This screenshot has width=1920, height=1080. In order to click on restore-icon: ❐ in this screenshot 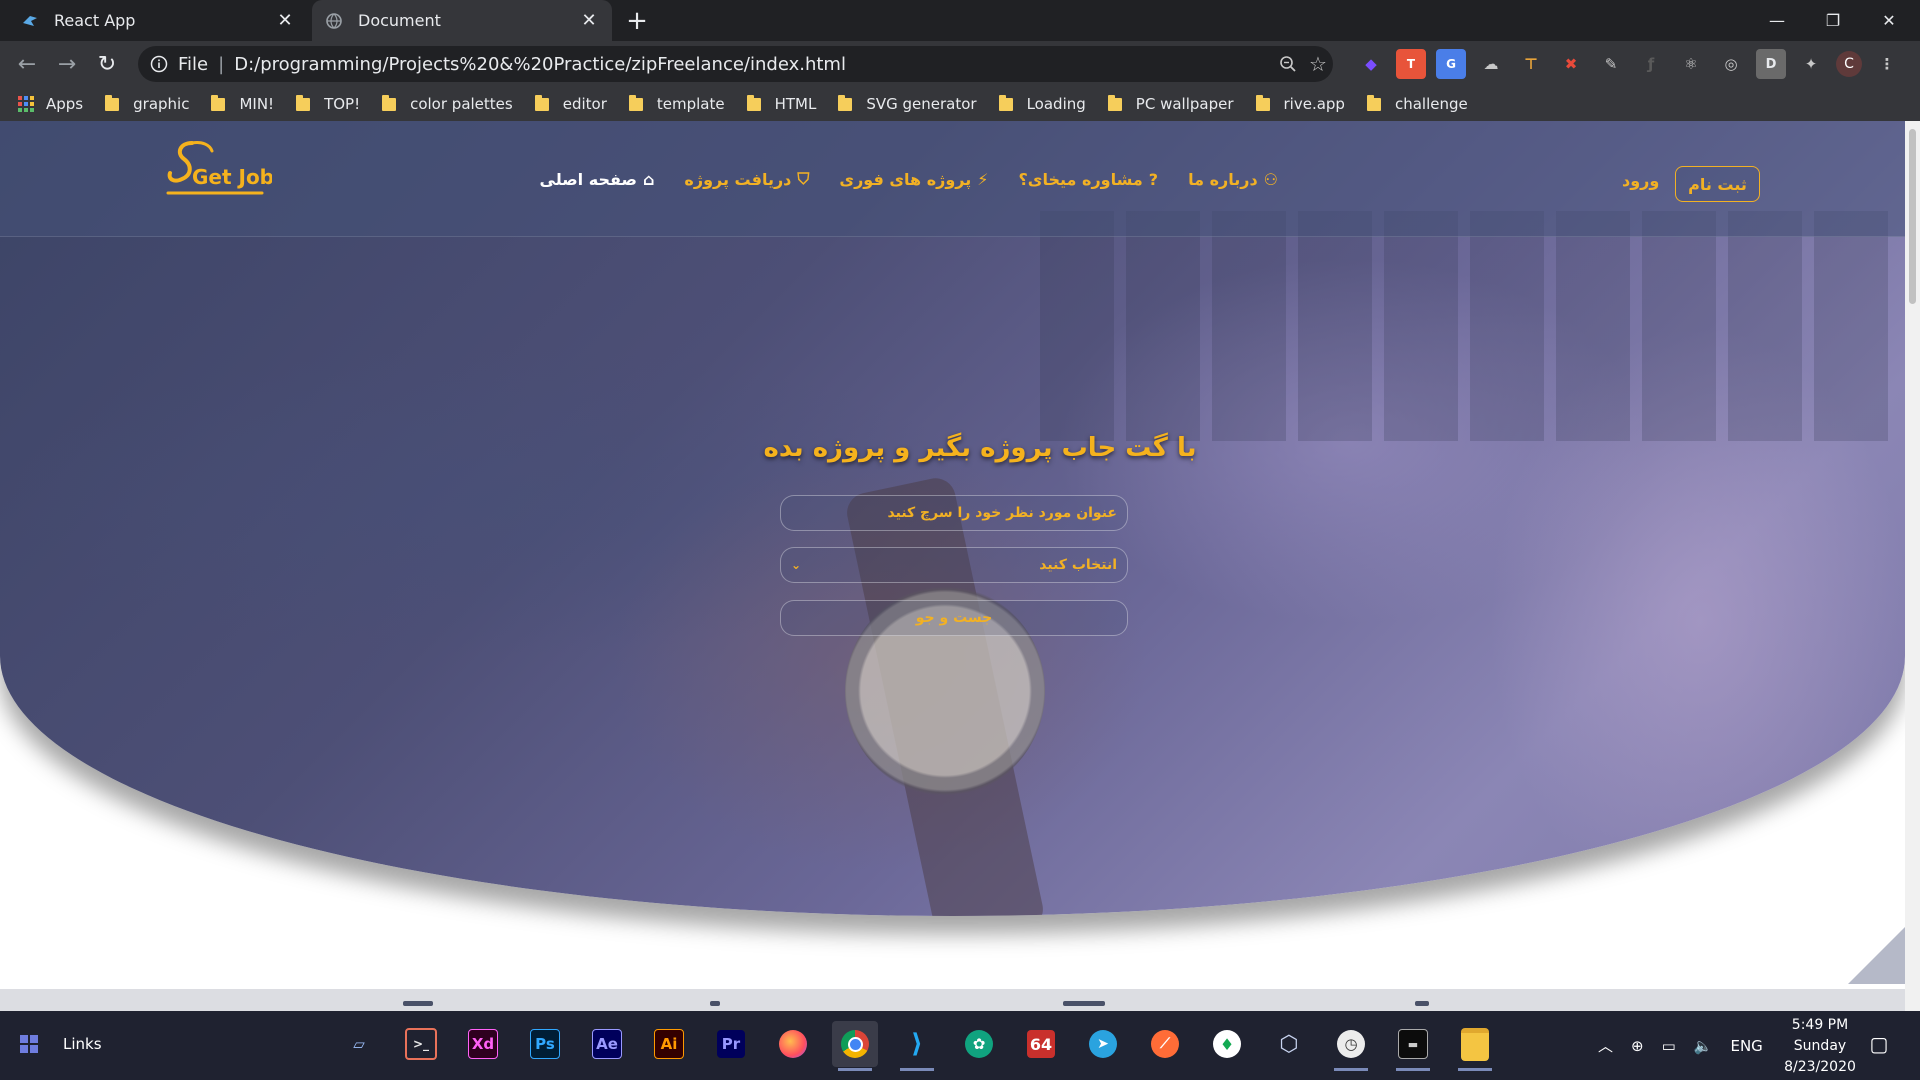, I will do `click(1833, 20)`.